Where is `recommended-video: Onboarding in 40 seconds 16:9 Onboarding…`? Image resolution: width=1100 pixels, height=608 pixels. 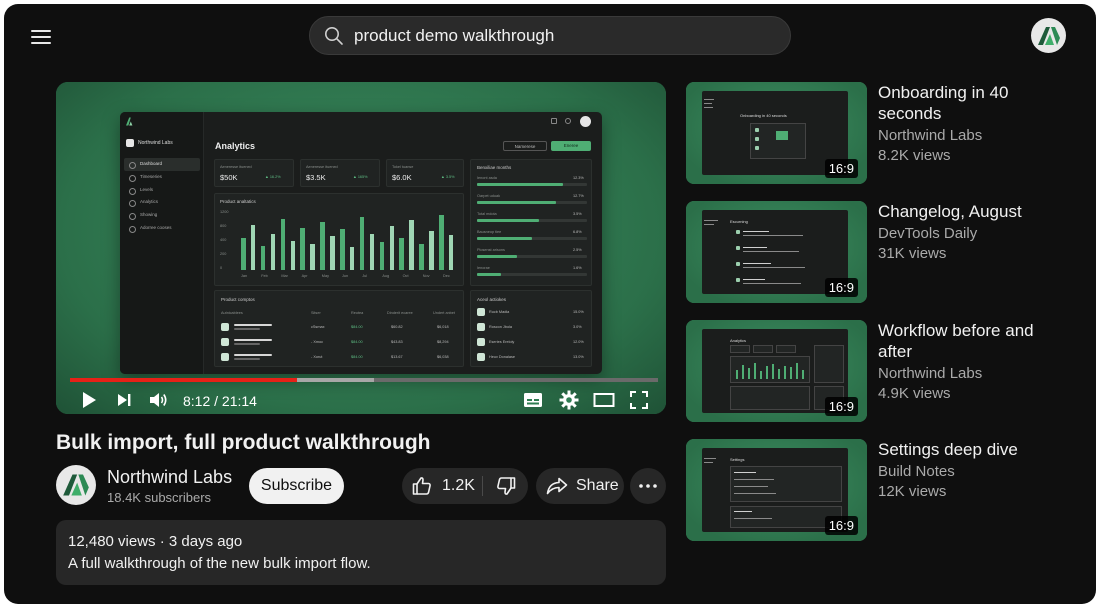
recommended-video: Onboarding in 40 seconds 16:9 Onboarding… is located at coordinates (886, 133).